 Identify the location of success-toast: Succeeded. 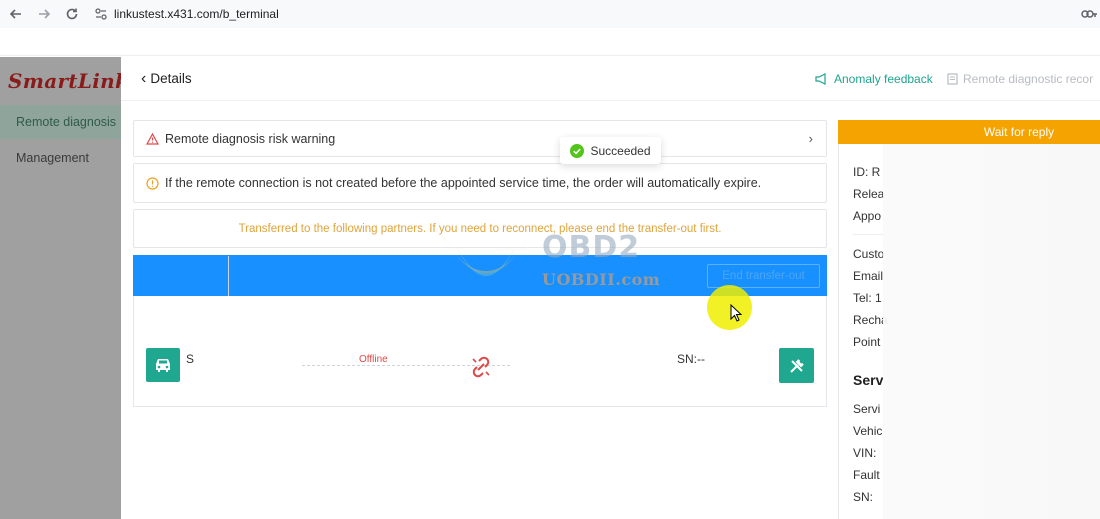
(610, 150).